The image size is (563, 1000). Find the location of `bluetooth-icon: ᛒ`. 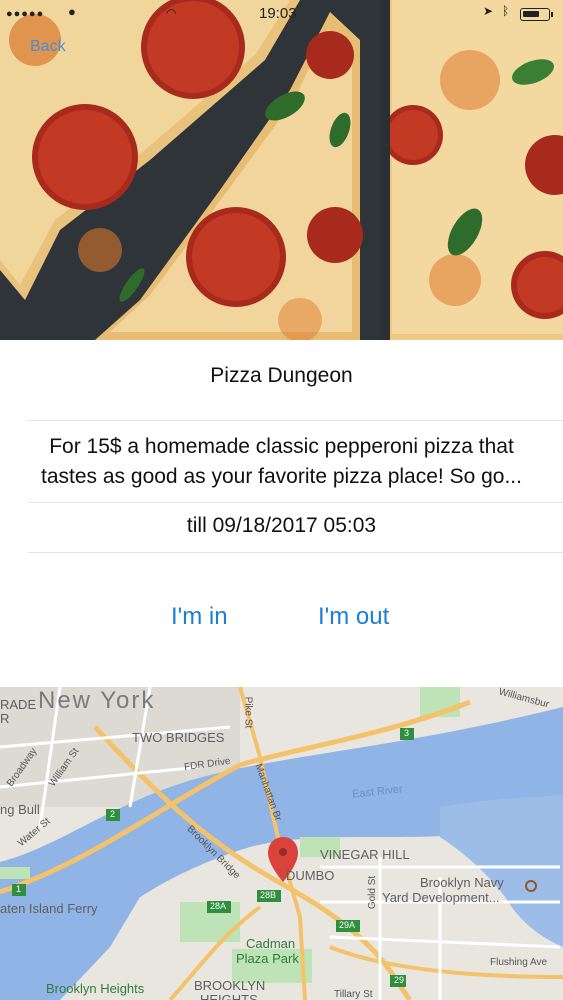

bluetooth-icon: ᛒ is located at coordinates (506, 11).